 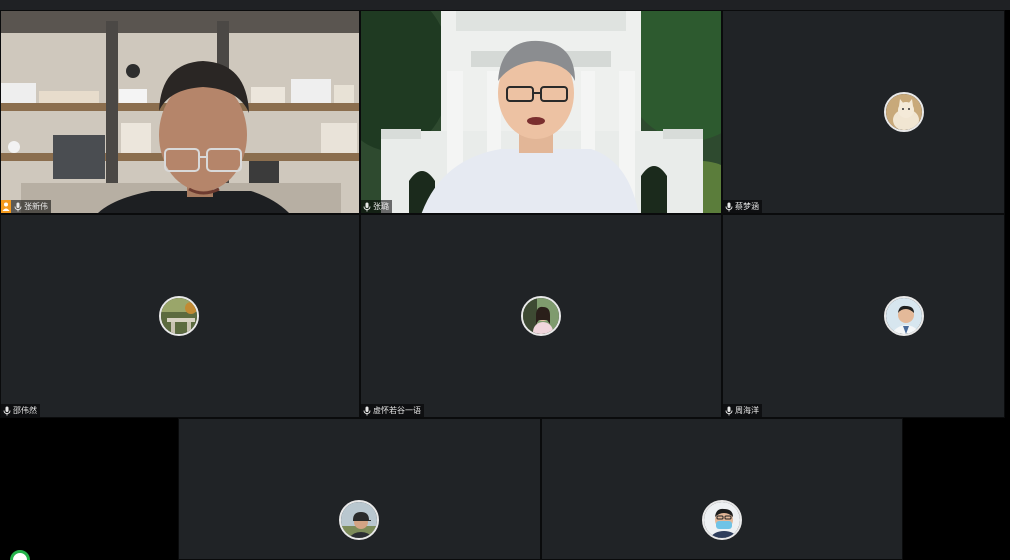 I want to click on connection-status-icon, so click(x=20, y=555).